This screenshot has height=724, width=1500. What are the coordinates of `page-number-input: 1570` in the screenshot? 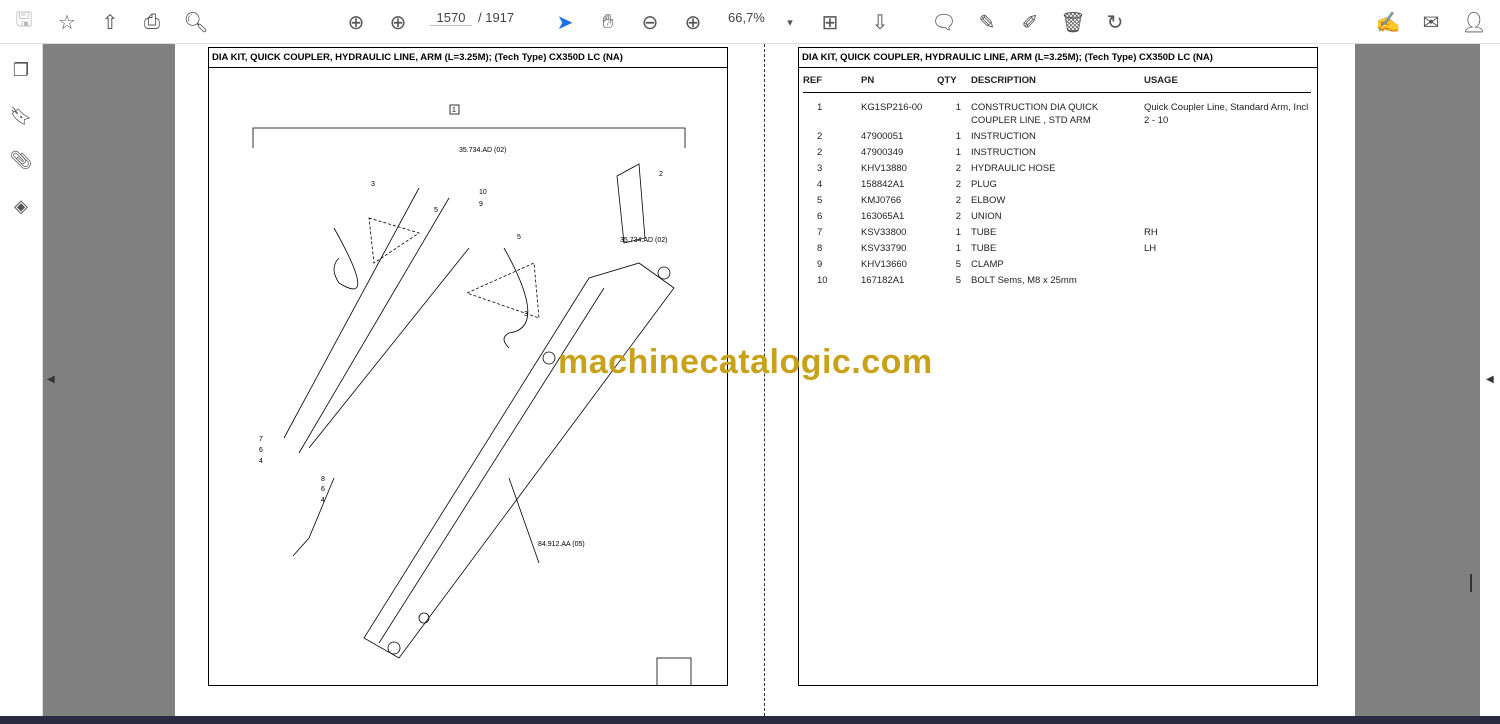 It's located at (451, 18).